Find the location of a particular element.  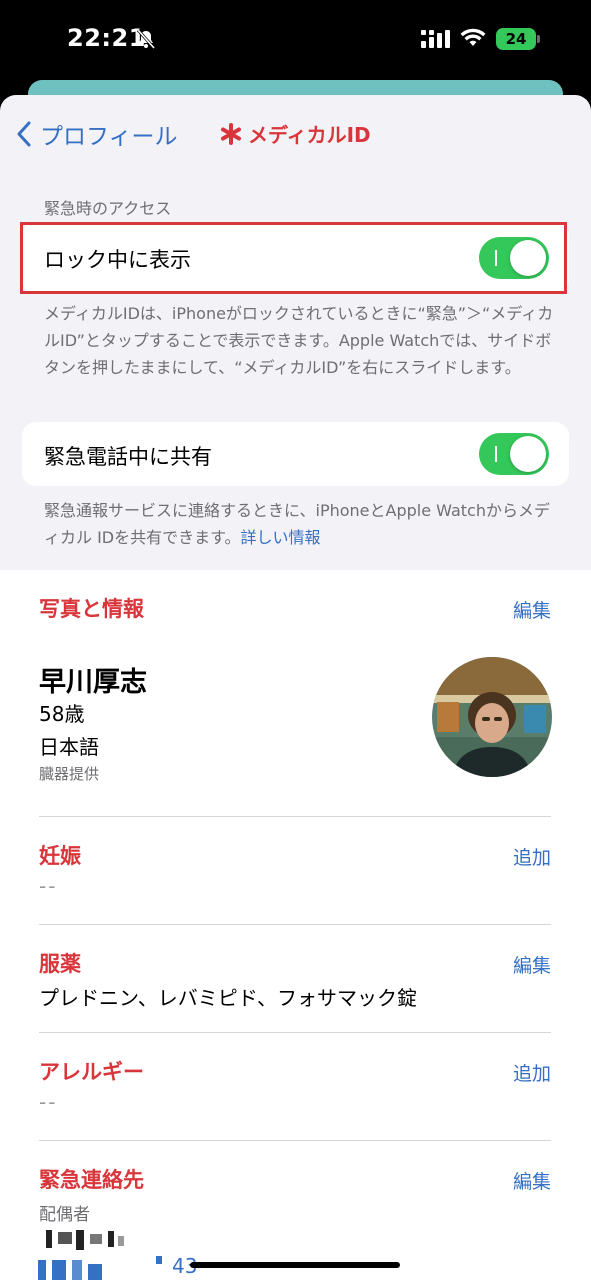

medications-title: 服薬 is located at coordinates (60, 964).